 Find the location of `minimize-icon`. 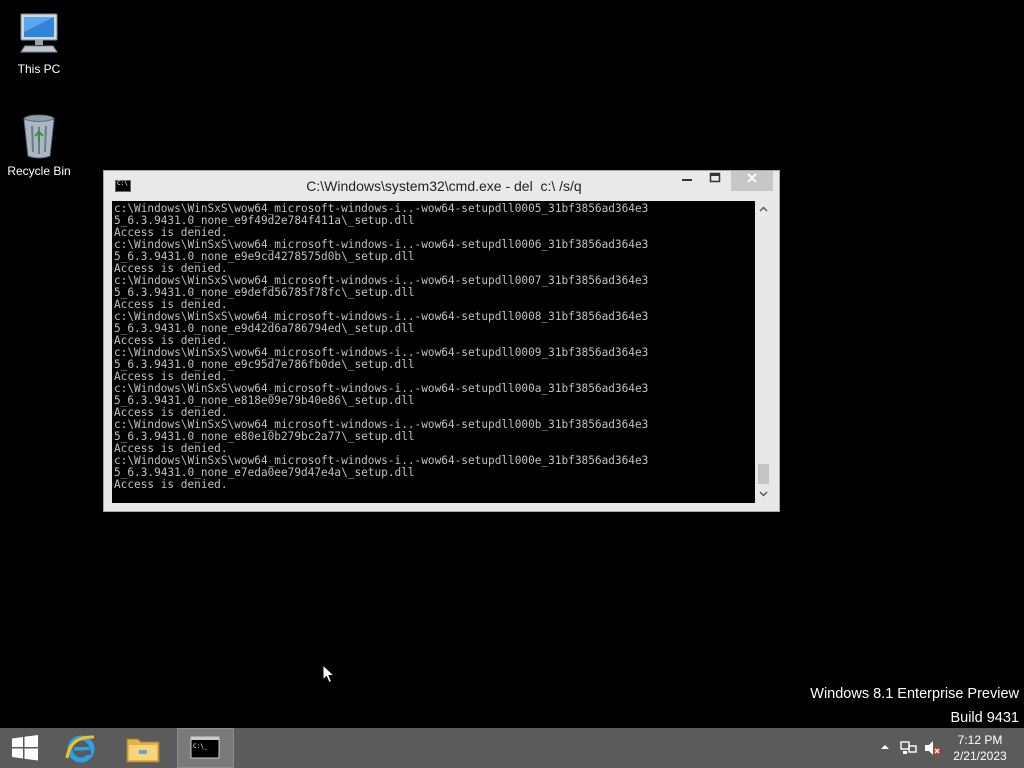

minimize-icon is located at coordinates (687, 180).